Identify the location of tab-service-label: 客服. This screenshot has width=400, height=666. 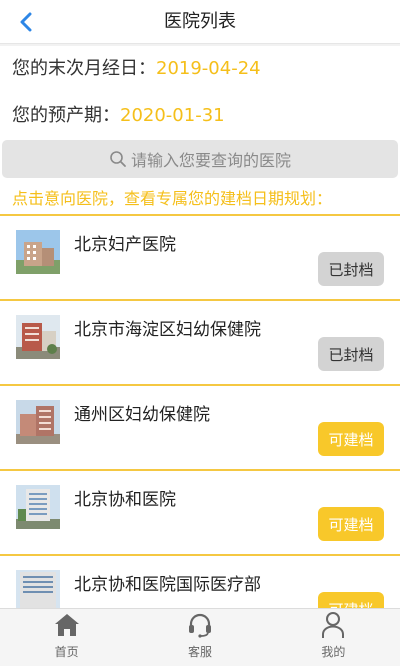
(199, 652).